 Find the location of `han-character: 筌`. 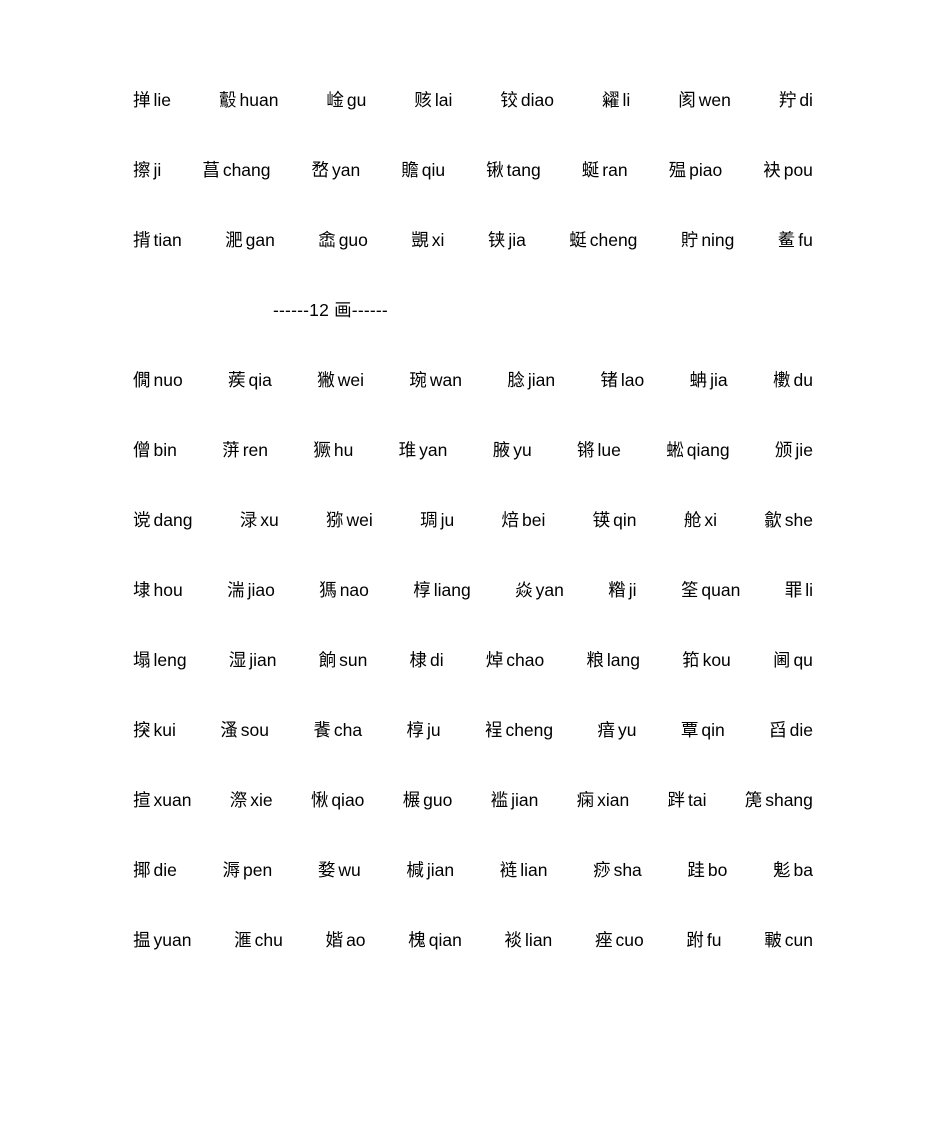

han-character: 筌 is located at coordinates (689, 590).